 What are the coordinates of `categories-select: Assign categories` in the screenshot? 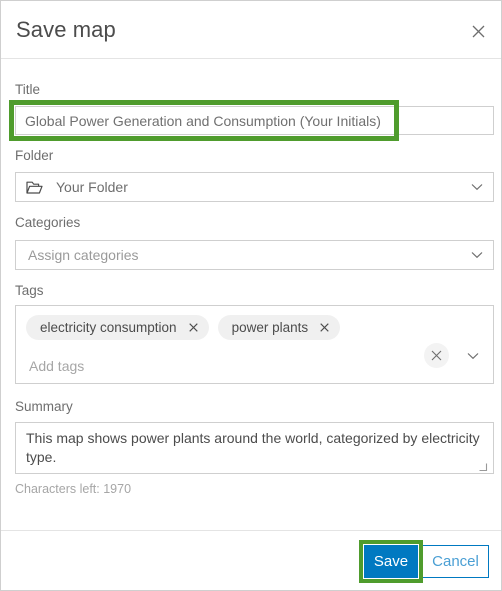 It's located at (254, 255).